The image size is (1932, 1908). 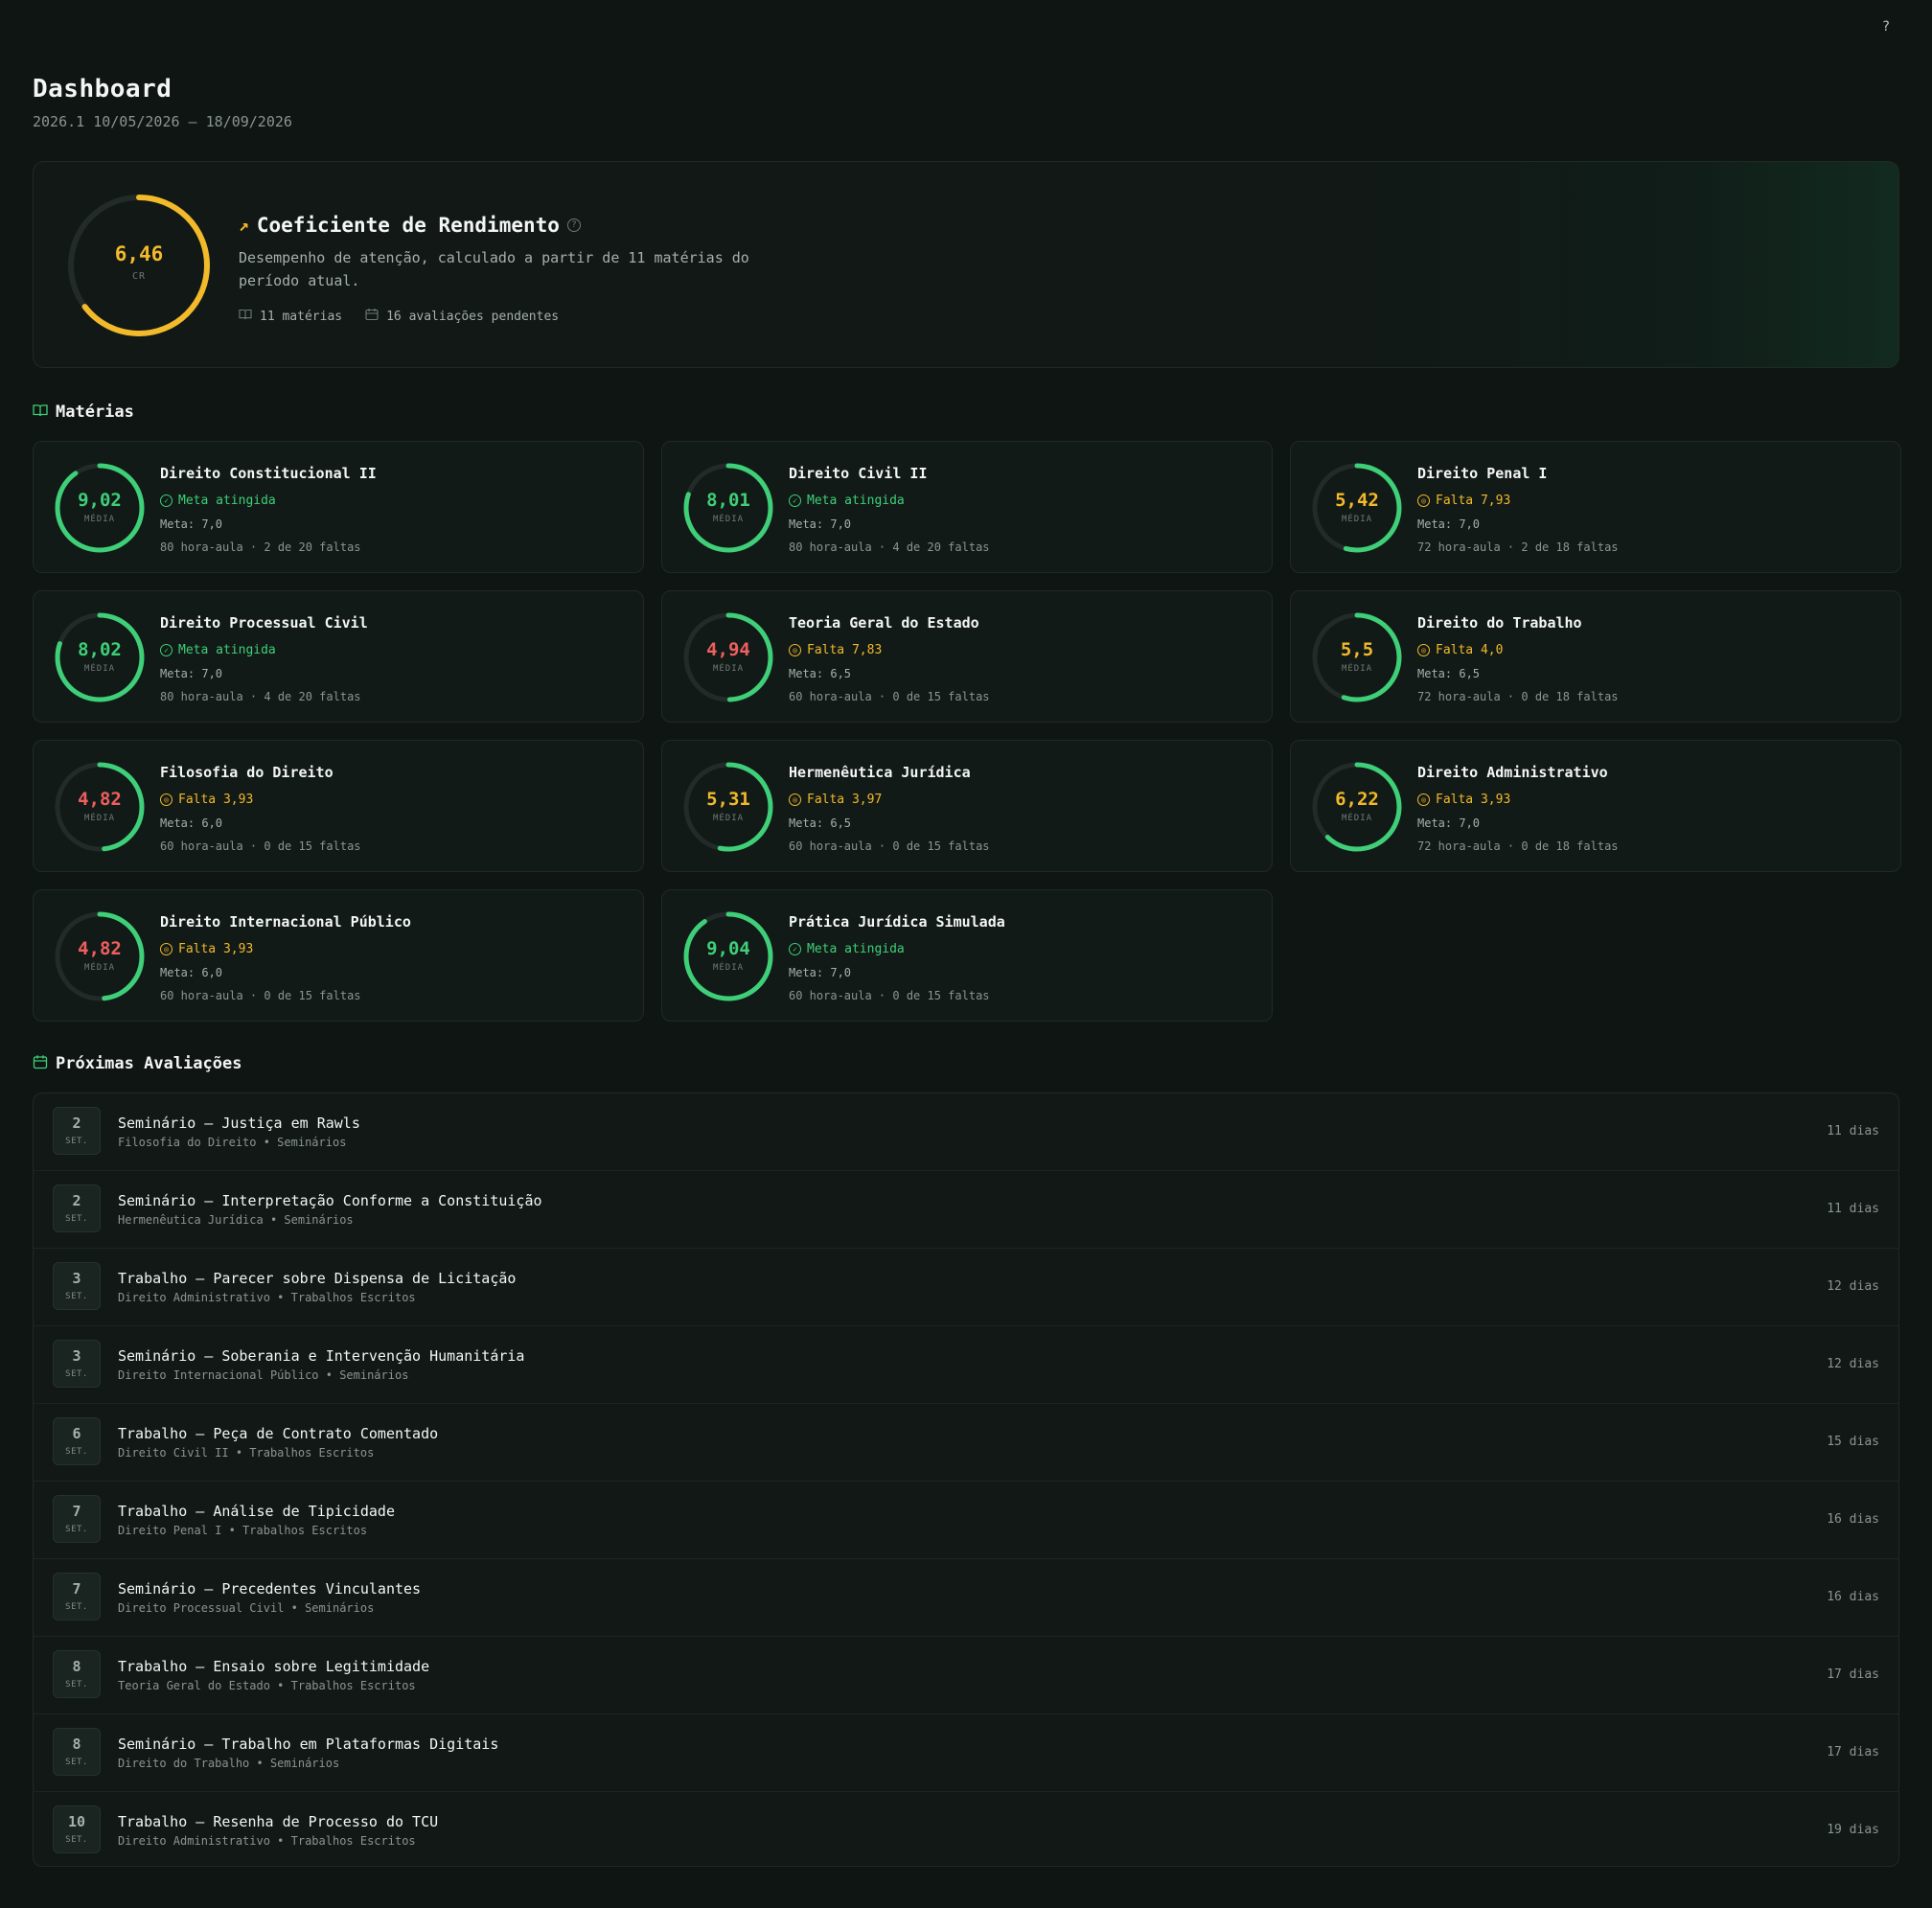 What do you see at coordinates (395, 800) in the screenshot?
I see `subject-status: ◎ Falta 3,93` at bounding box center [395, 800].